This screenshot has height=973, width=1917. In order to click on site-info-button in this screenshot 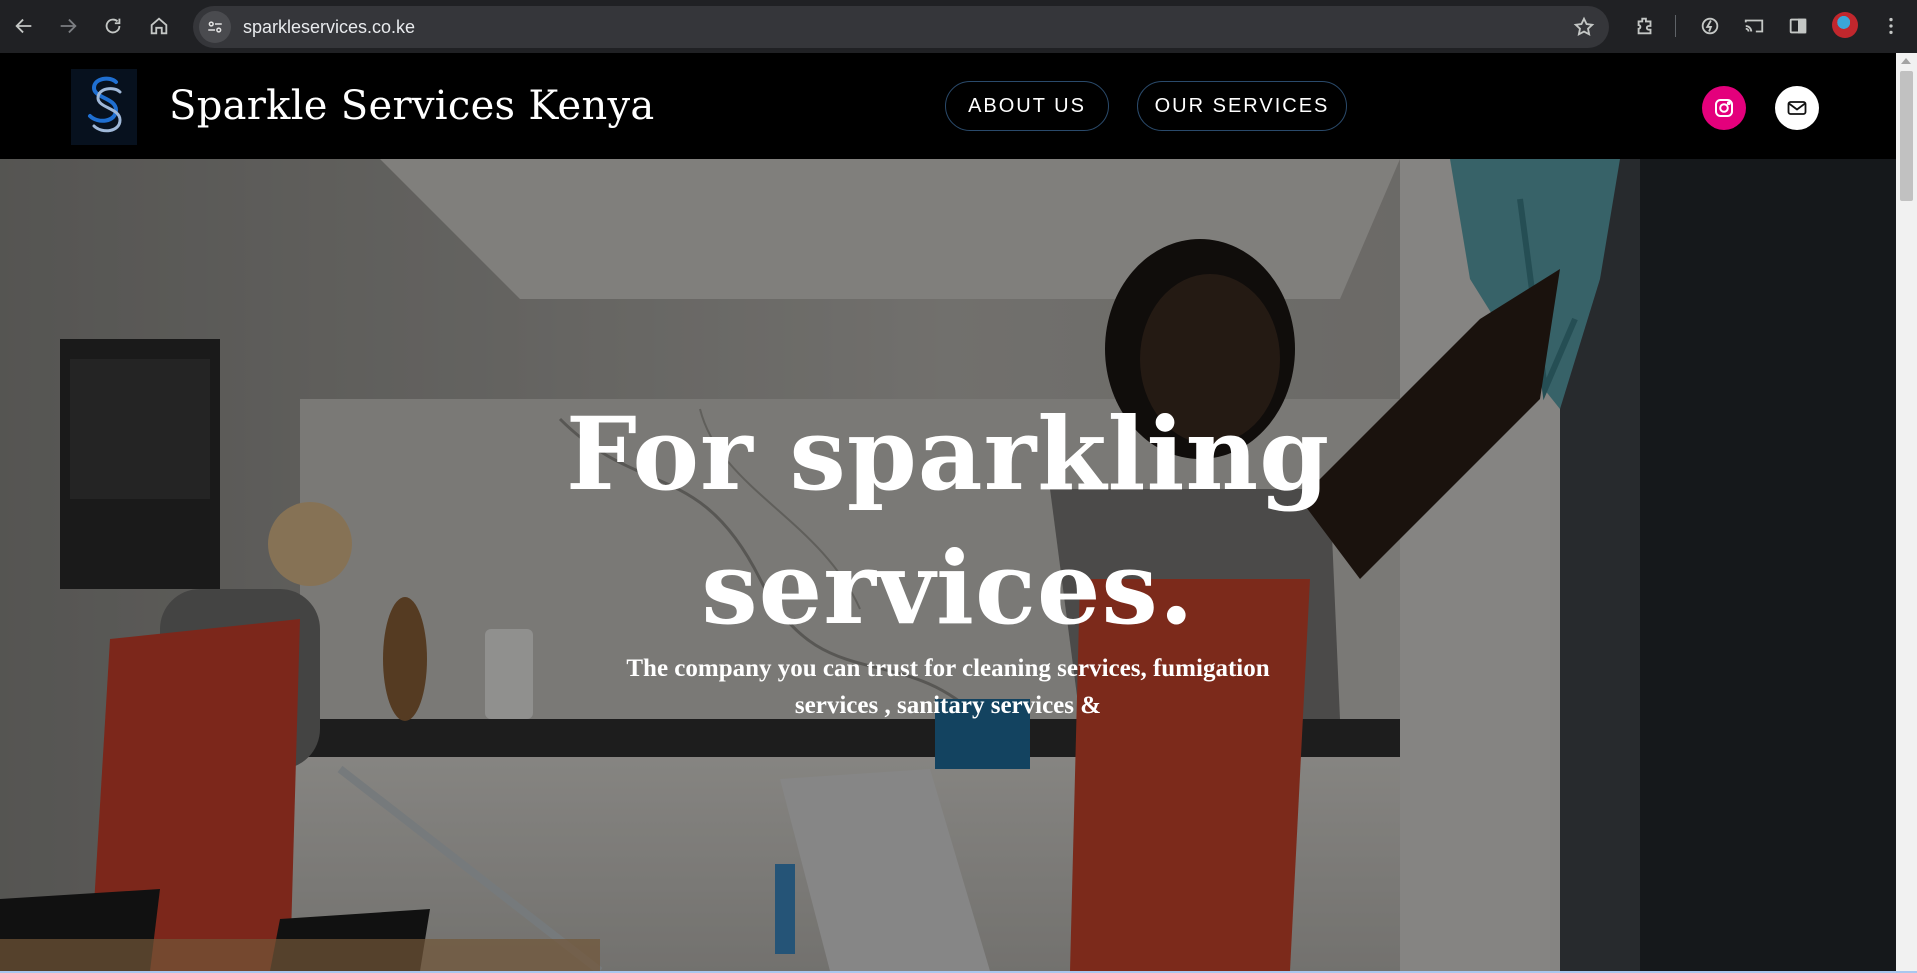, I will do `click(215, 27)`.